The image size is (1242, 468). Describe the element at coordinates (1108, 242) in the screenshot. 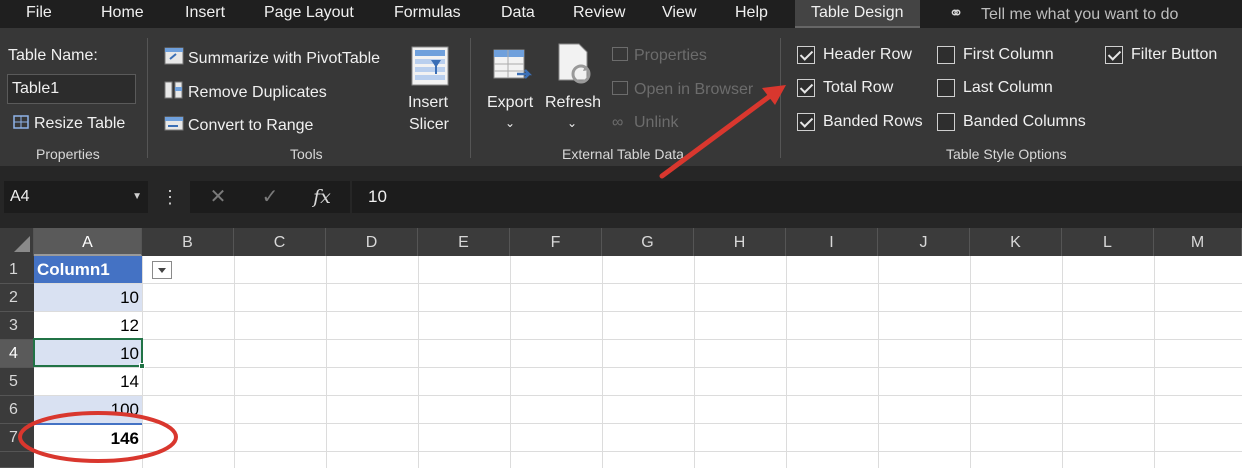

I see `column-header-l: L` at that location.